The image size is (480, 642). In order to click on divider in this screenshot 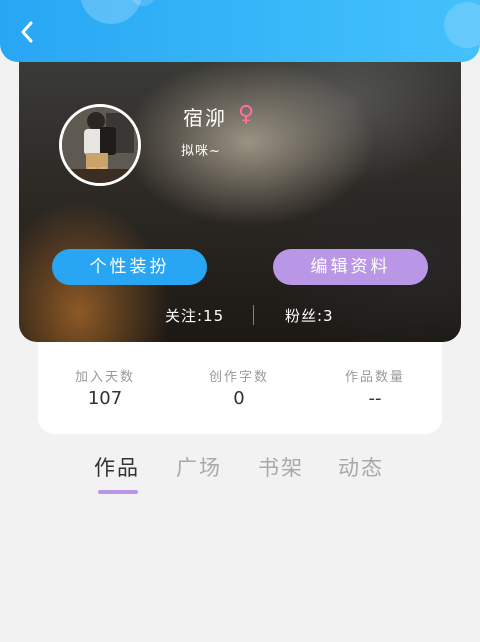, I will do `click(253, 315)`.